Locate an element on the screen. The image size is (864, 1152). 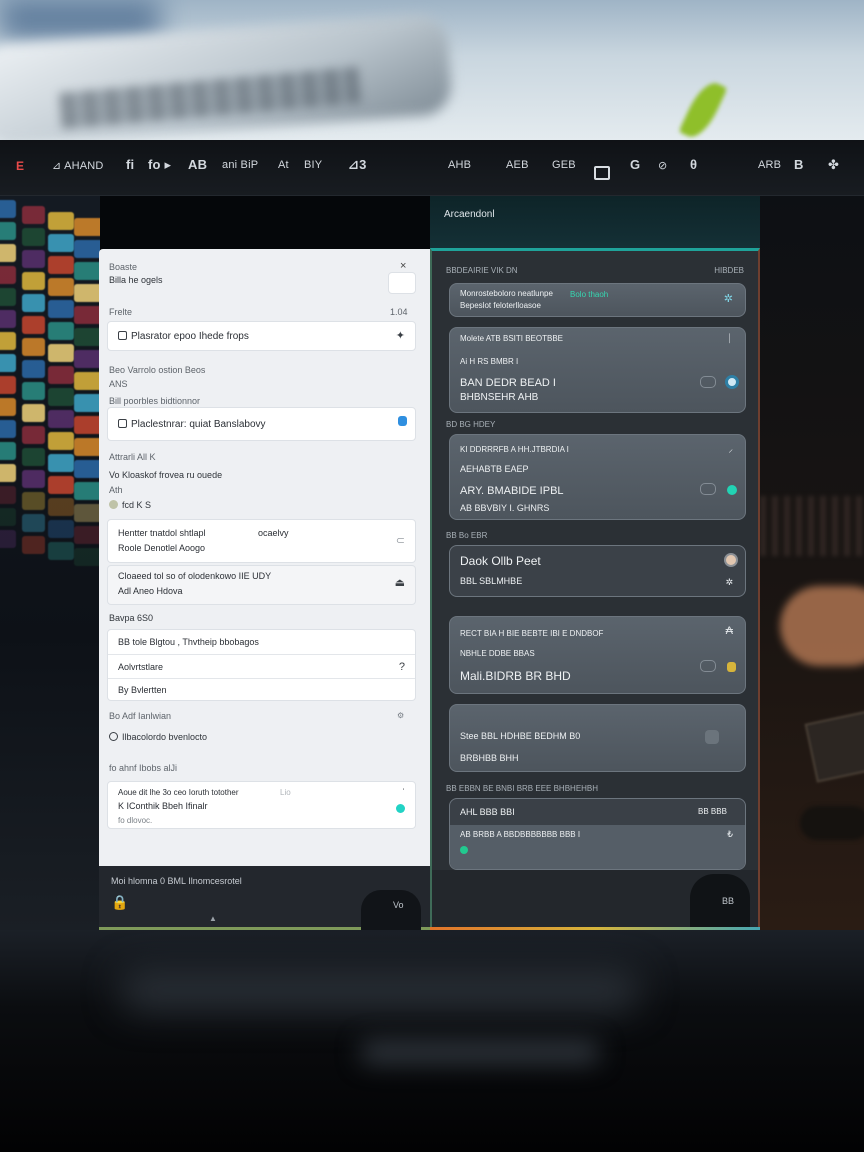
pin-icon: ᛁ is located at coordinates (729, 339).